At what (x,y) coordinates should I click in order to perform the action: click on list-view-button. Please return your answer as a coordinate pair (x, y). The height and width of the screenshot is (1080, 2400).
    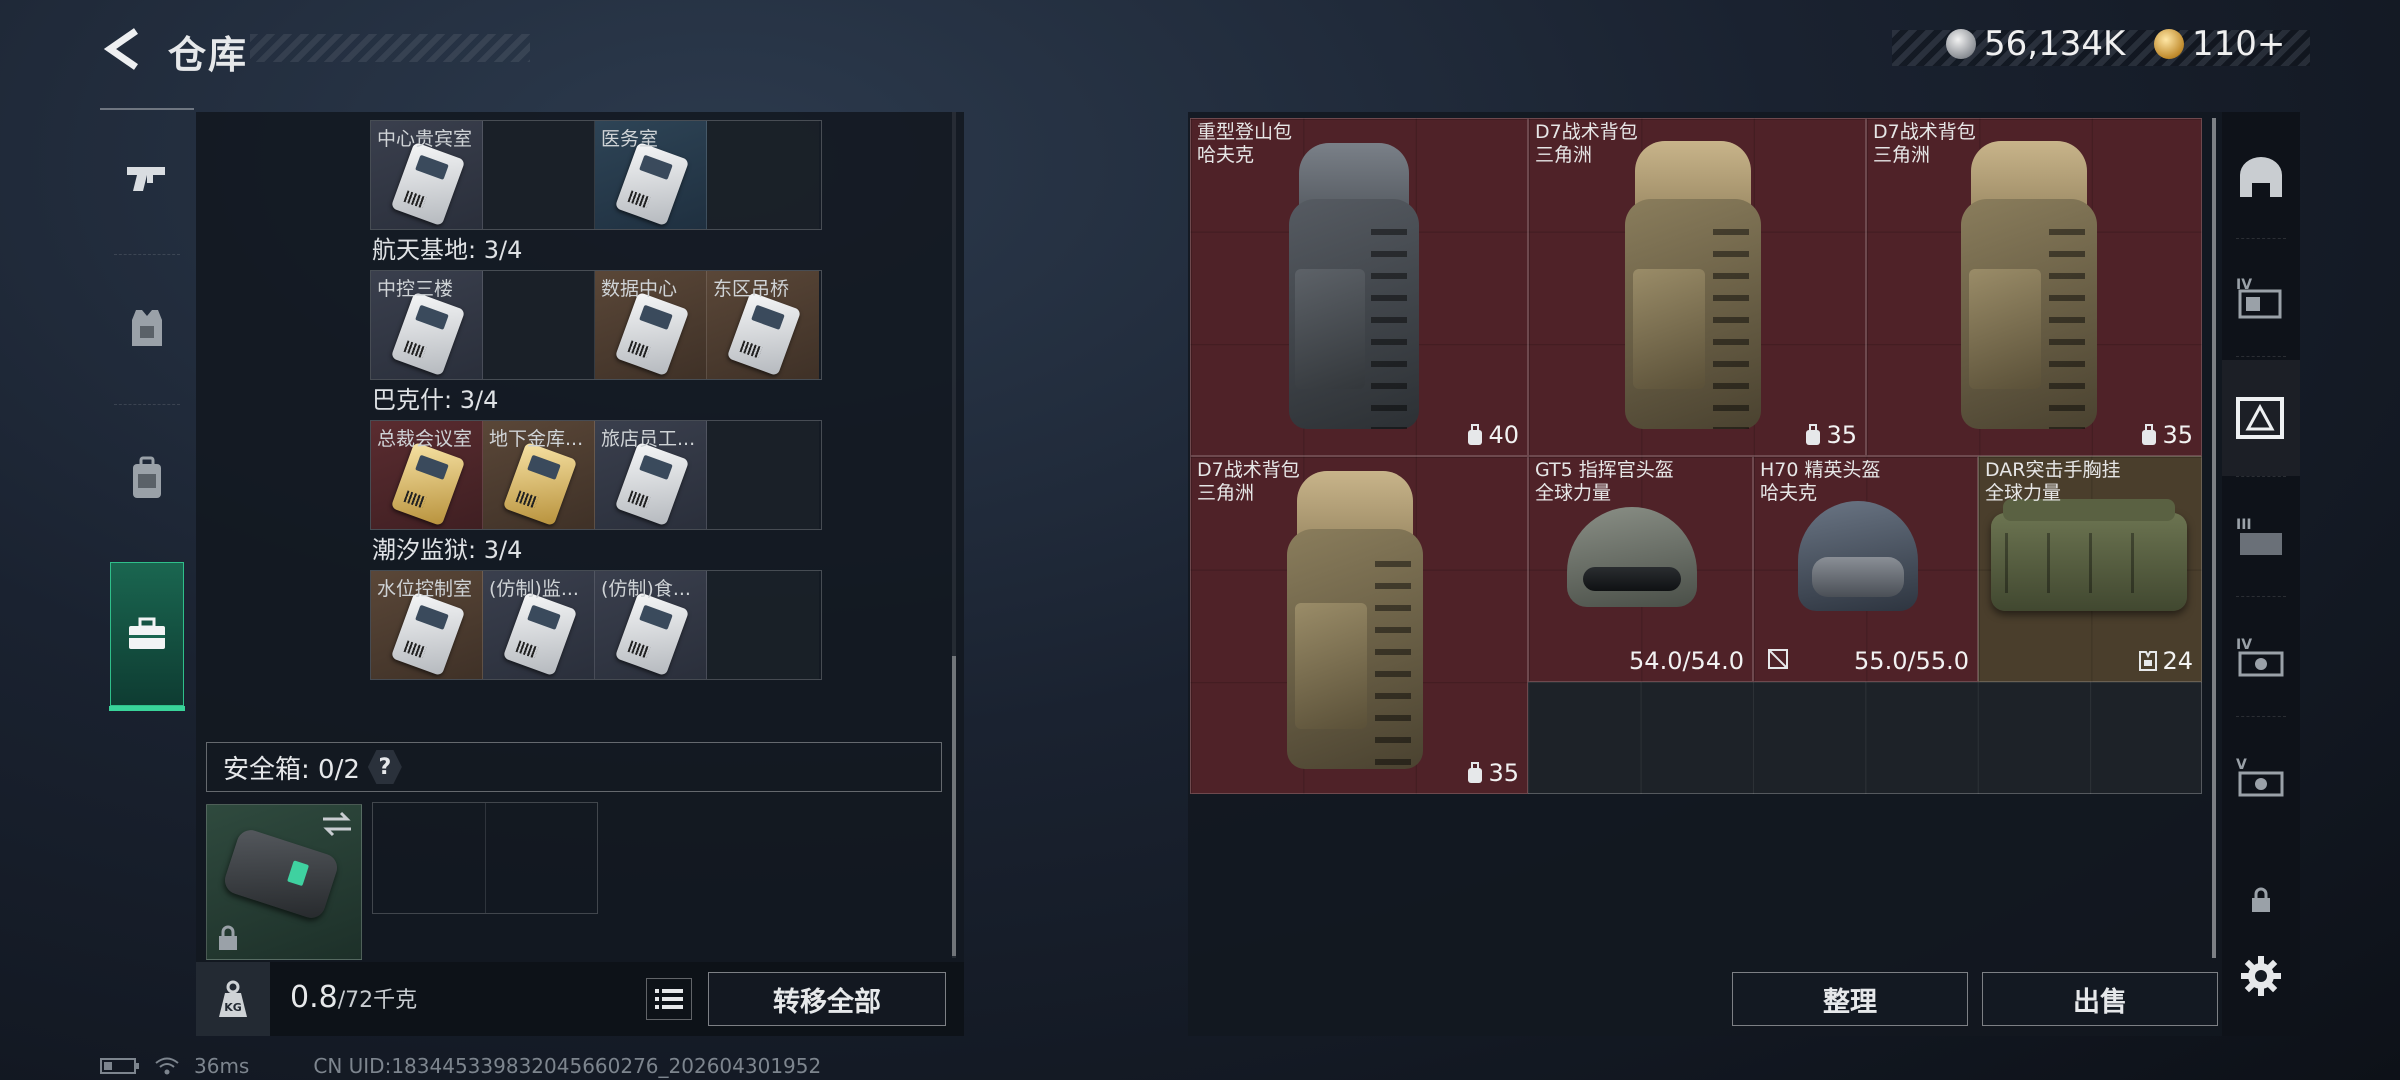
    Looking at the image, I should click on (669, 999).